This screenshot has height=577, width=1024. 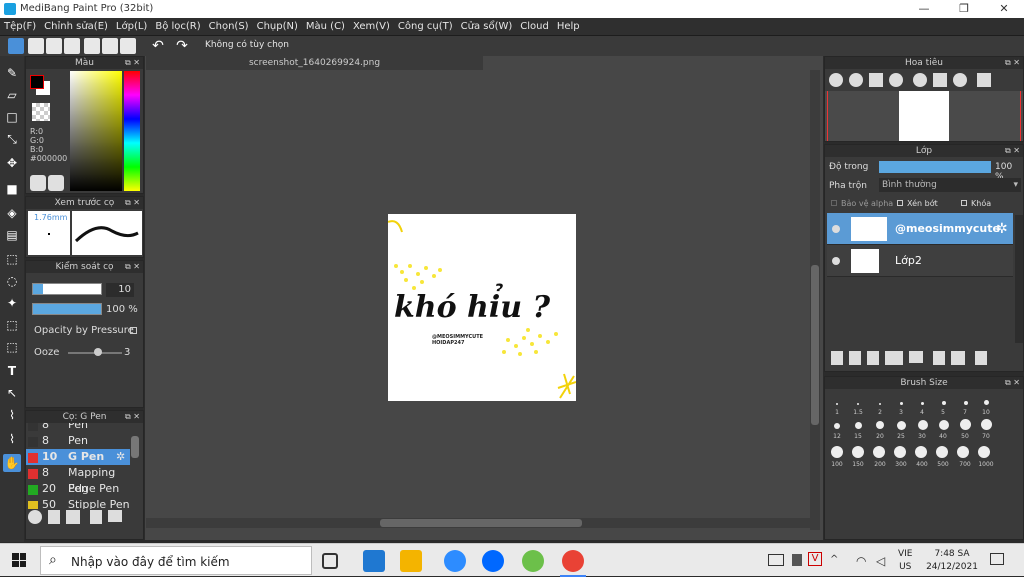 What do you see at coordinates (481, 523) in the screenshot?
I see `horizontal-scroll-thumb` at bounding box center [481, 523].